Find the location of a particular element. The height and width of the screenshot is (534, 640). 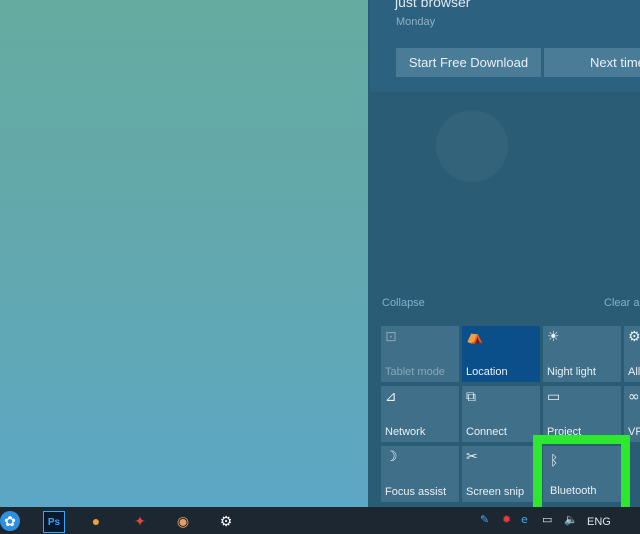

start-download-button: Start Free Download is located at coordinates (468, 62).